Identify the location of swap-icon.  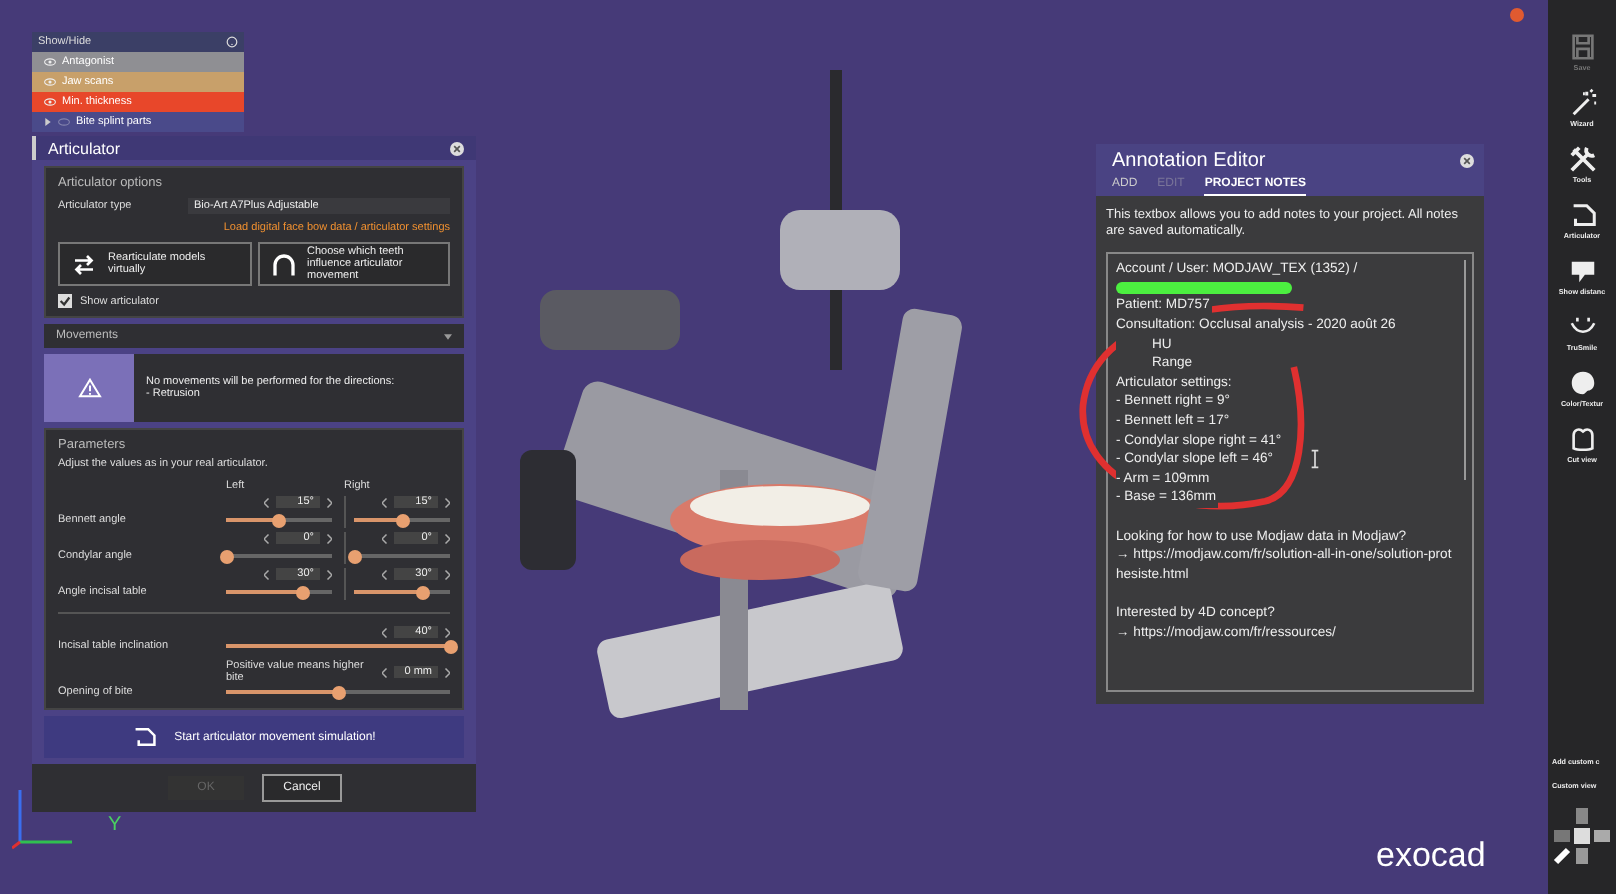
(84, 264).